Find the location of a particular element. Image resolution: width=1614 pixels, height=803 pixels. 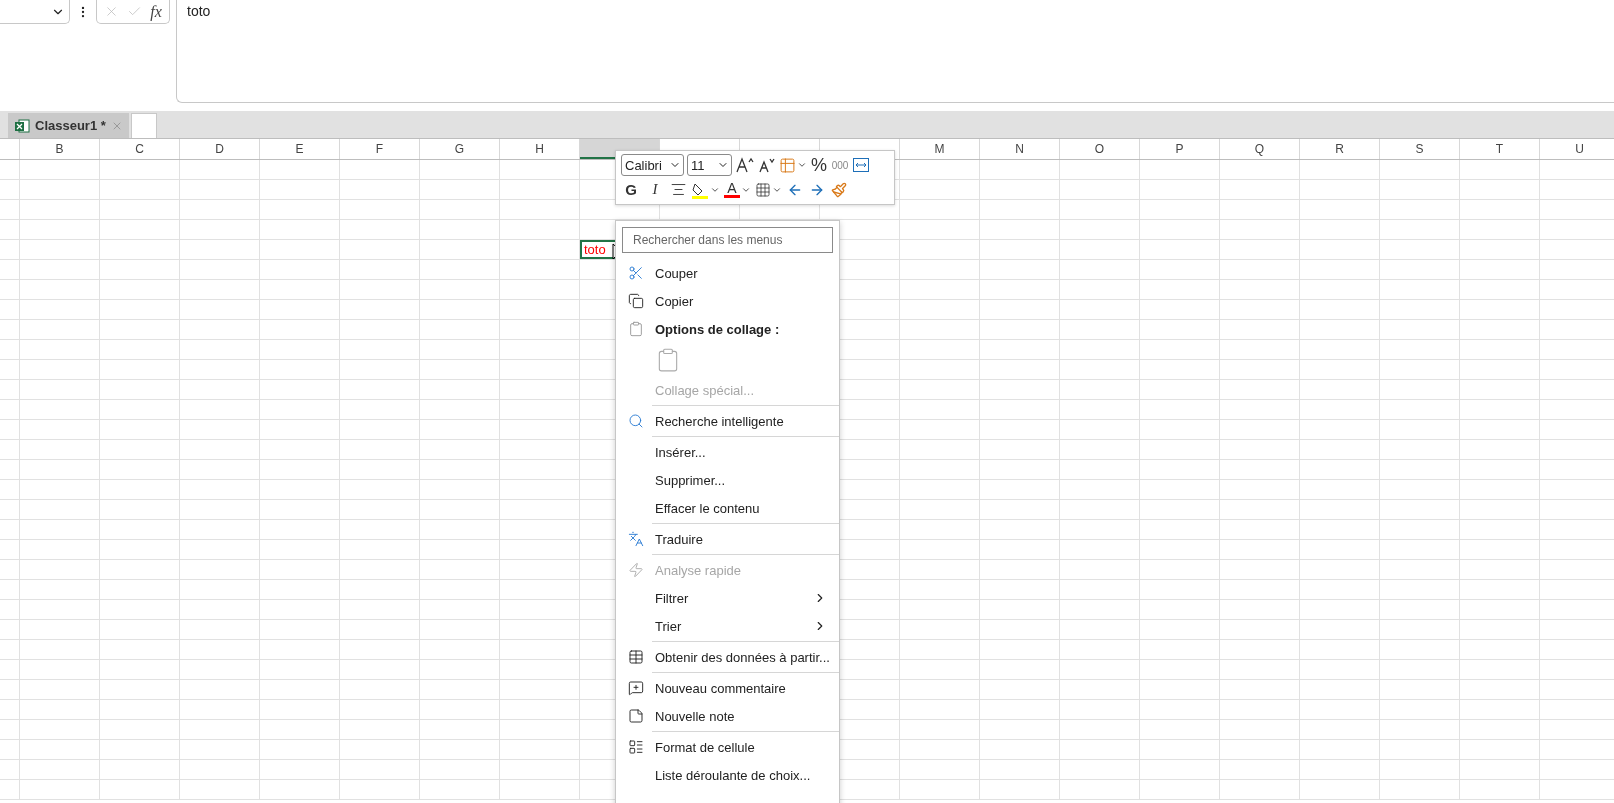

translate-icon is located at coordinates (635, 539).